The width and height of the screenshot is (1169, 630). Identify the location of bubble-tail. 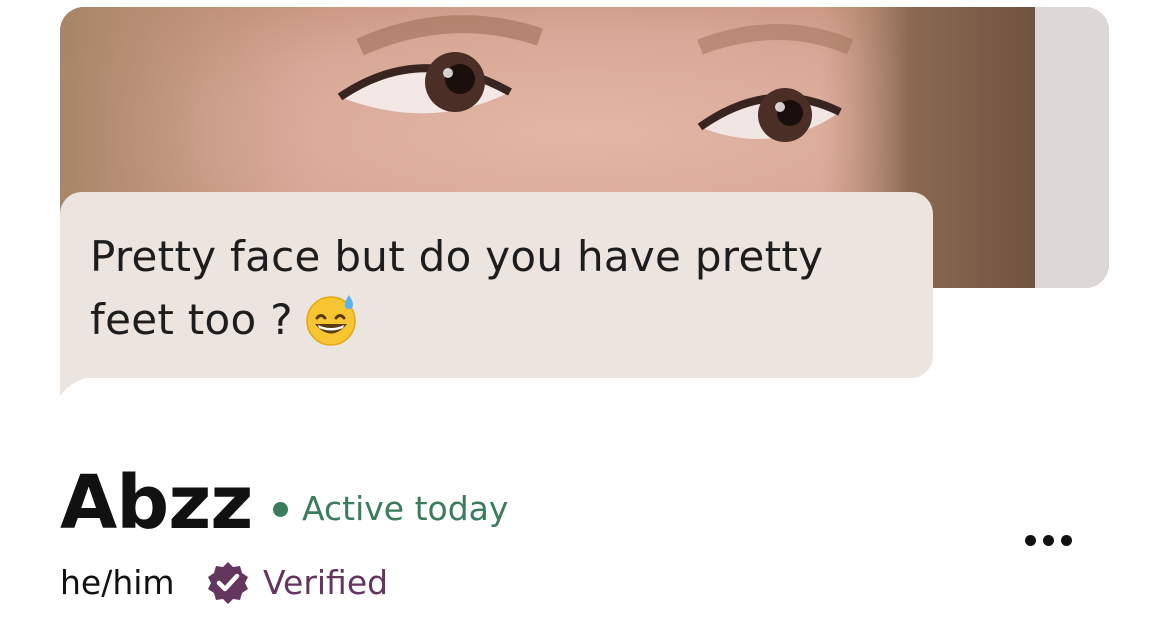
(84, 384).